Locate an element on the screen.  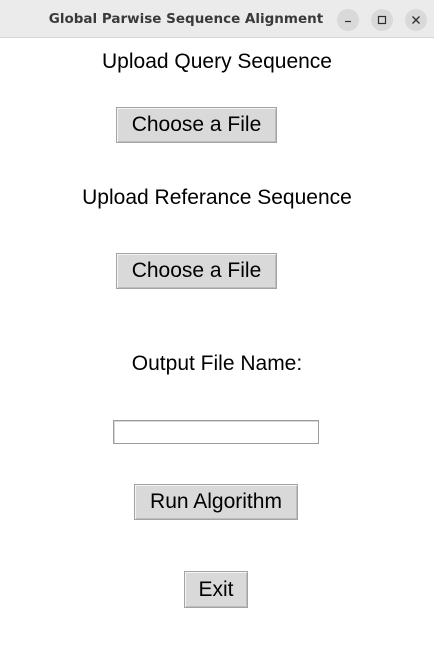
maximize-icon is located at coordinates (382, 20).